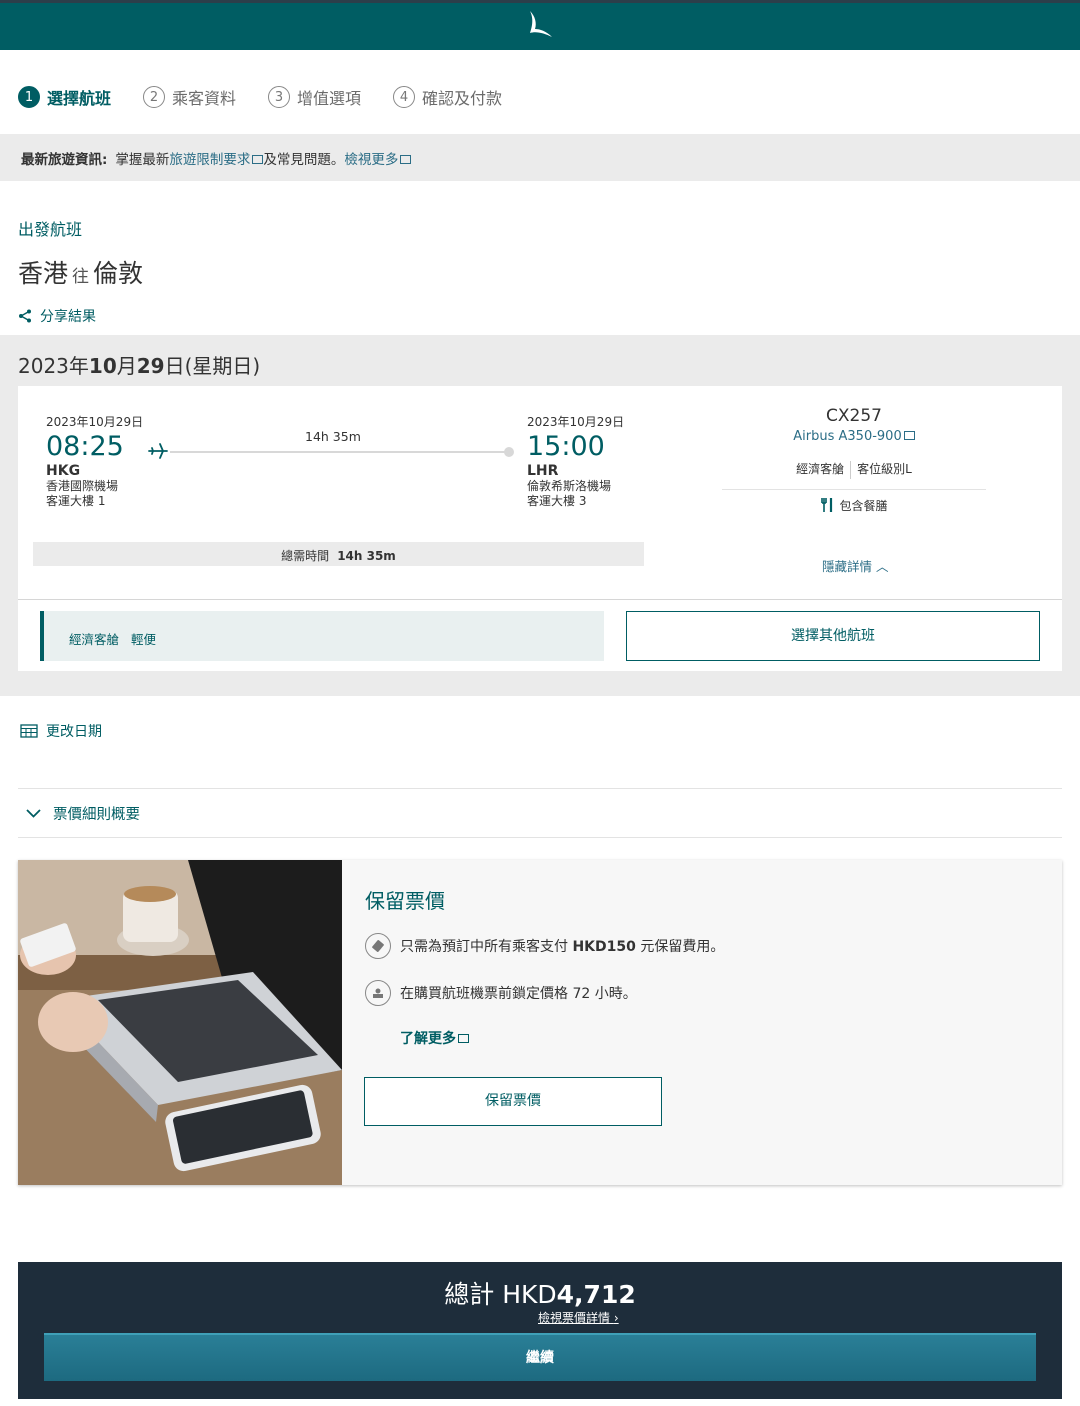  I want to click on route-title: 香港往倫敦, so click(80, 272).